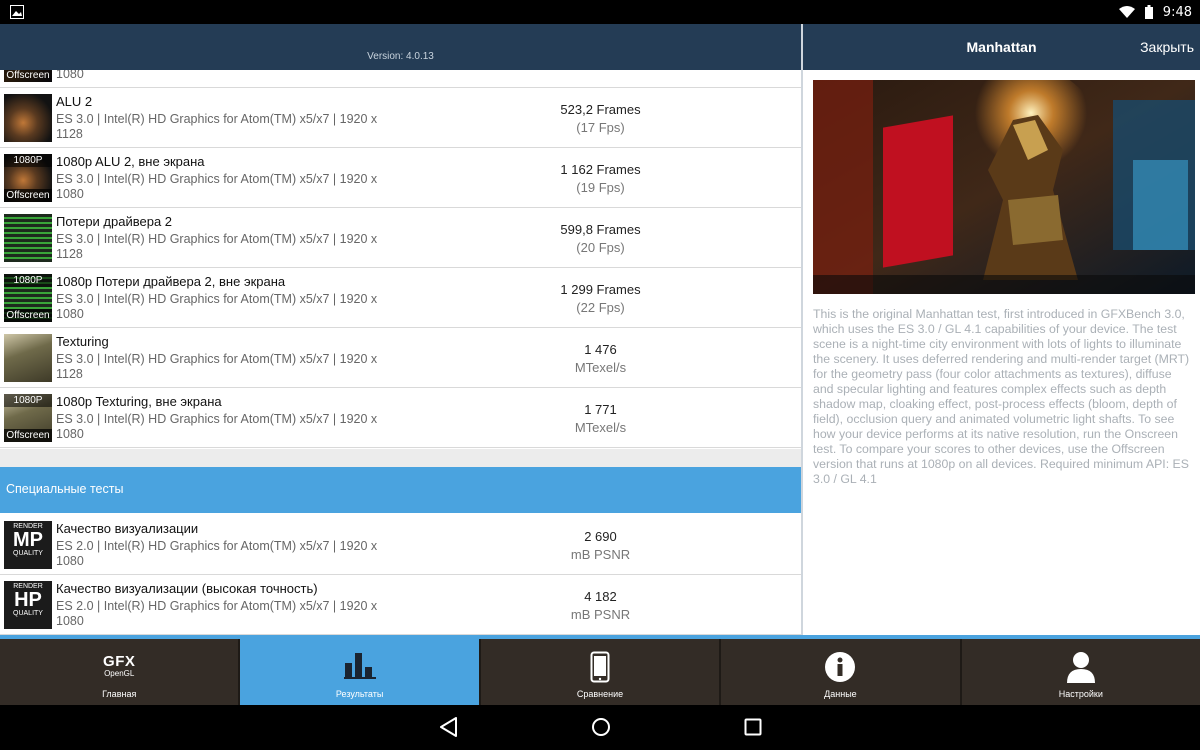 Image resolution: width=1200 pixels, height=750 pixels. I want to click on gallery-notification-icon, so click(17, 12).